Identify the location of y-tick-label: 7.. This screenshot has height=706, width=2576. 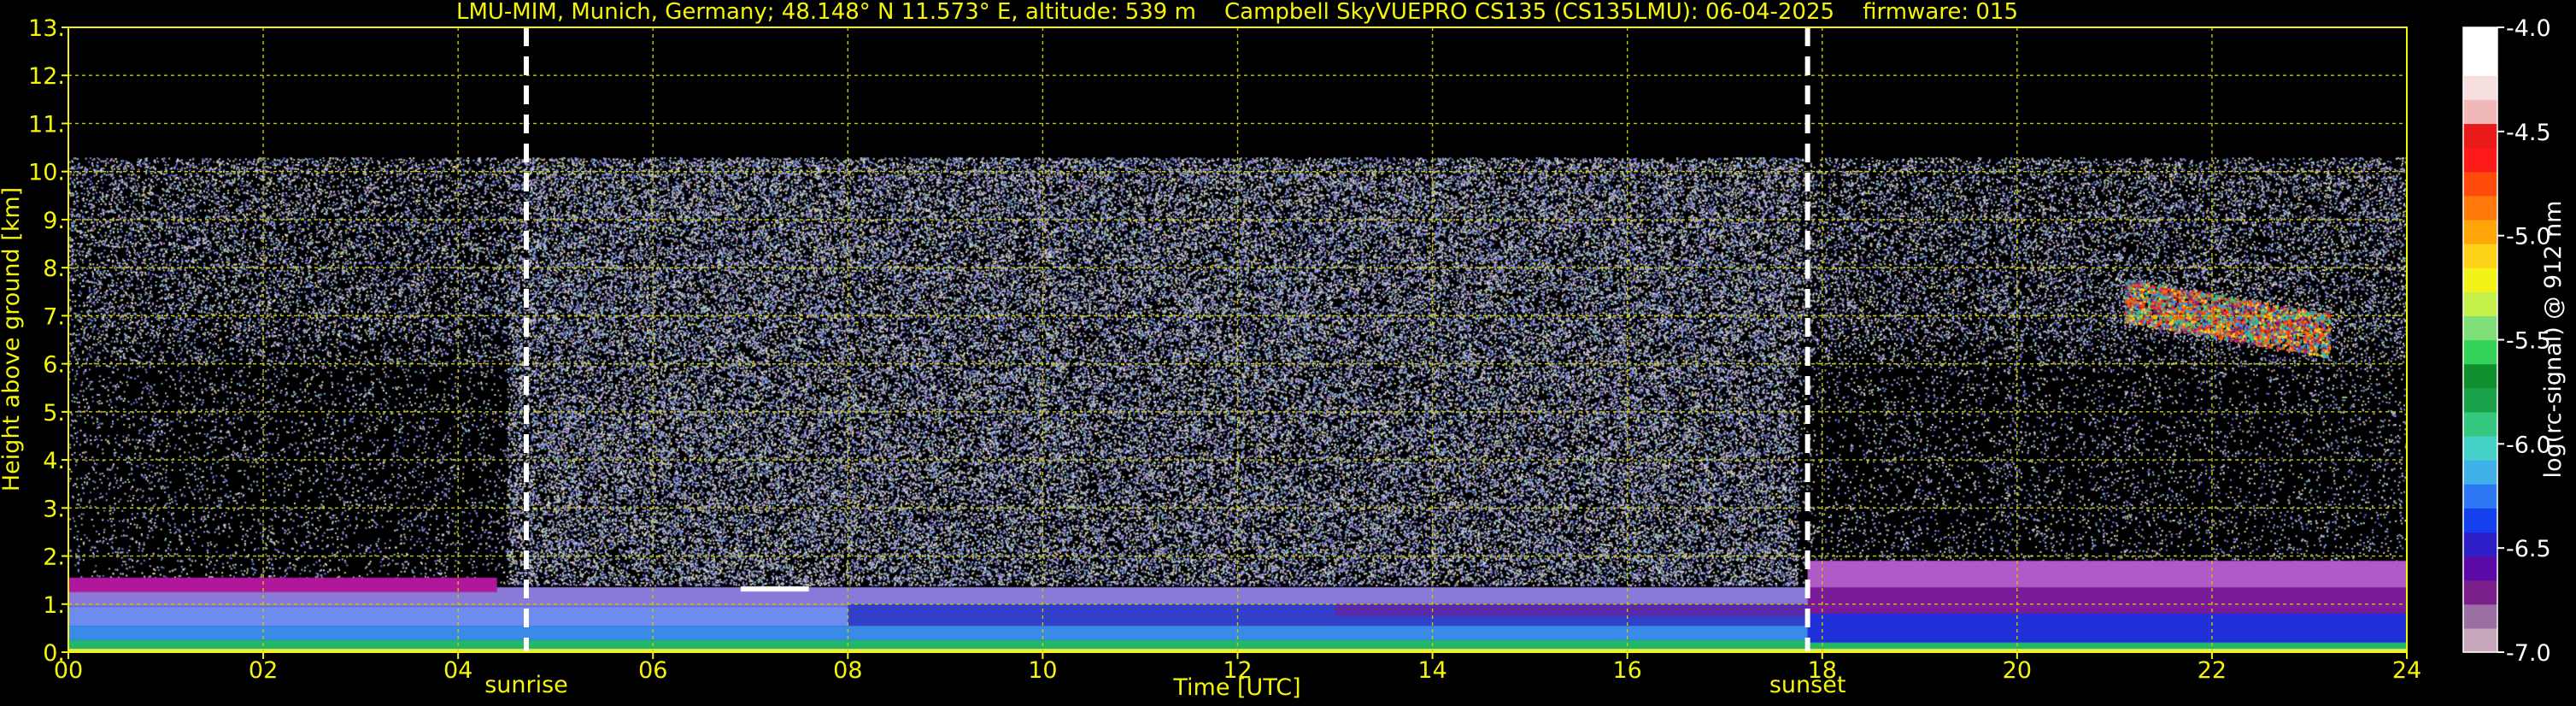
(54, 316).